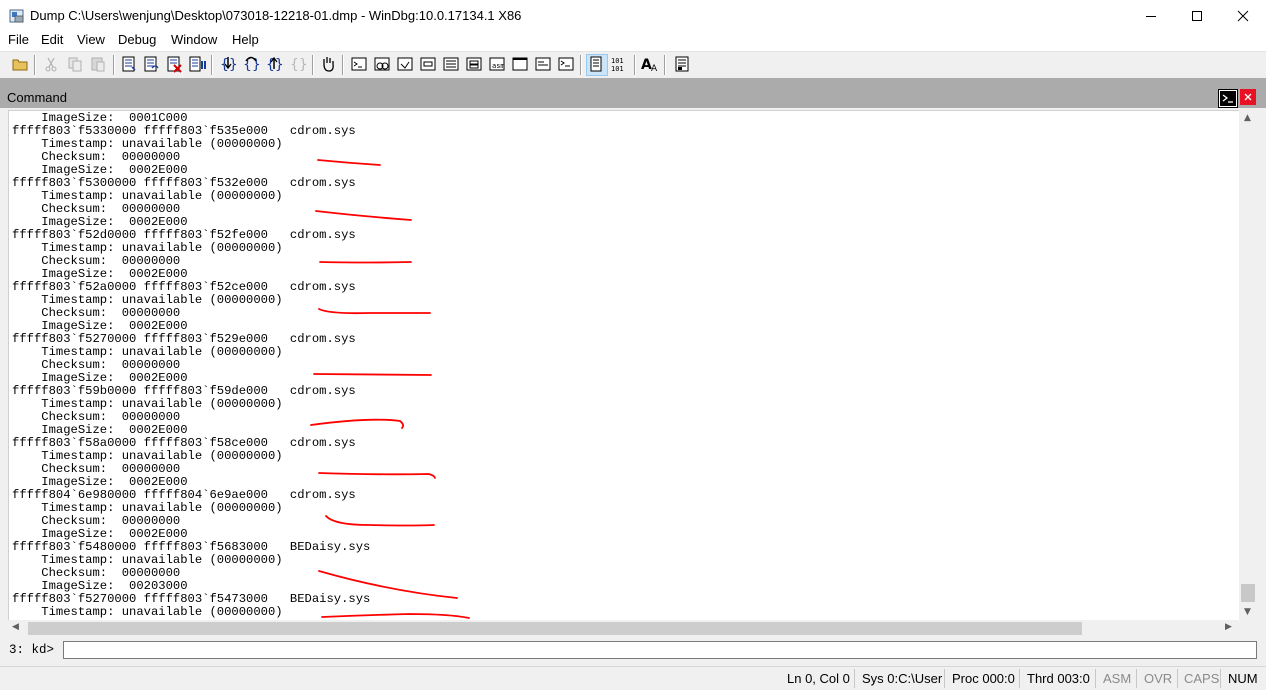 The height and width of the screenshot is (690, 1266). I want to click on scratch-pad-icon, so click(520, 64).